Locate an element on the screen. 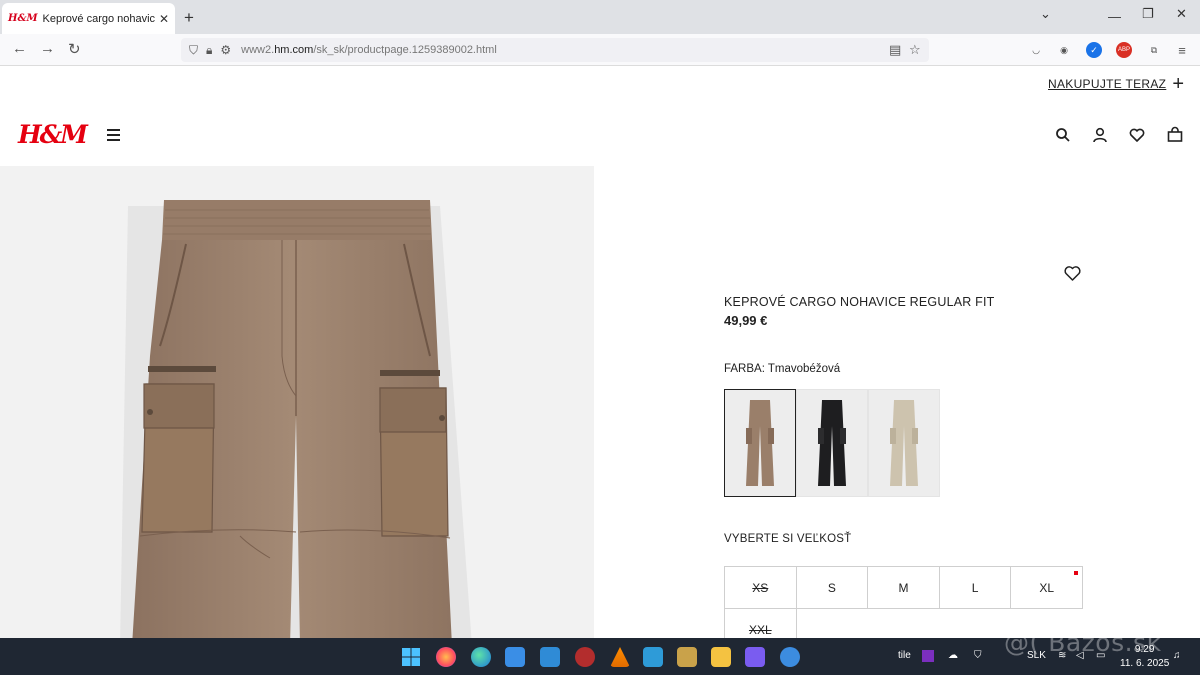  add-to-favorites-heart-icon is located at coordinates (1072, 273).